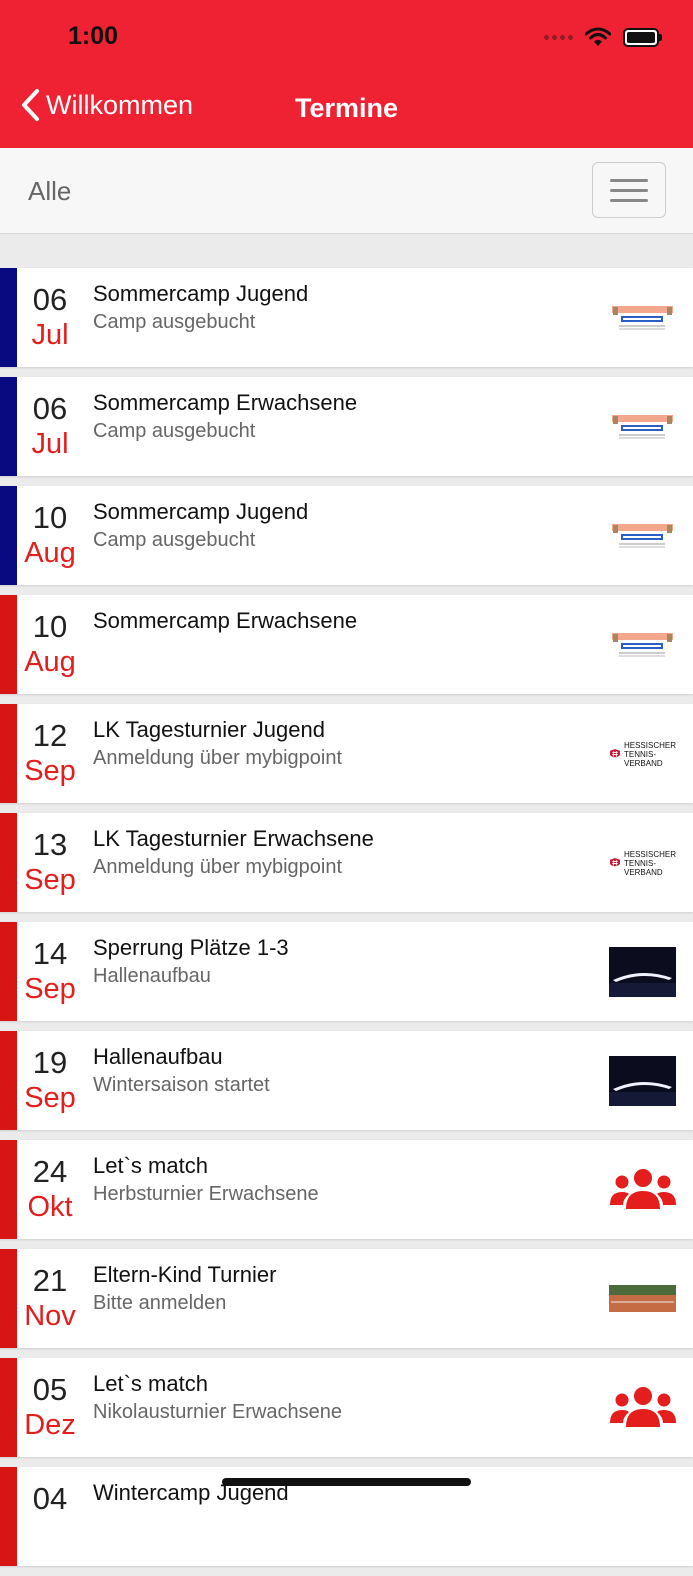  What do you see at coordinates (346, 644) in the screenshot?
I see `event-row: 10 Aug Sommercamp Erwachsene` at bounding box center [346, 644].